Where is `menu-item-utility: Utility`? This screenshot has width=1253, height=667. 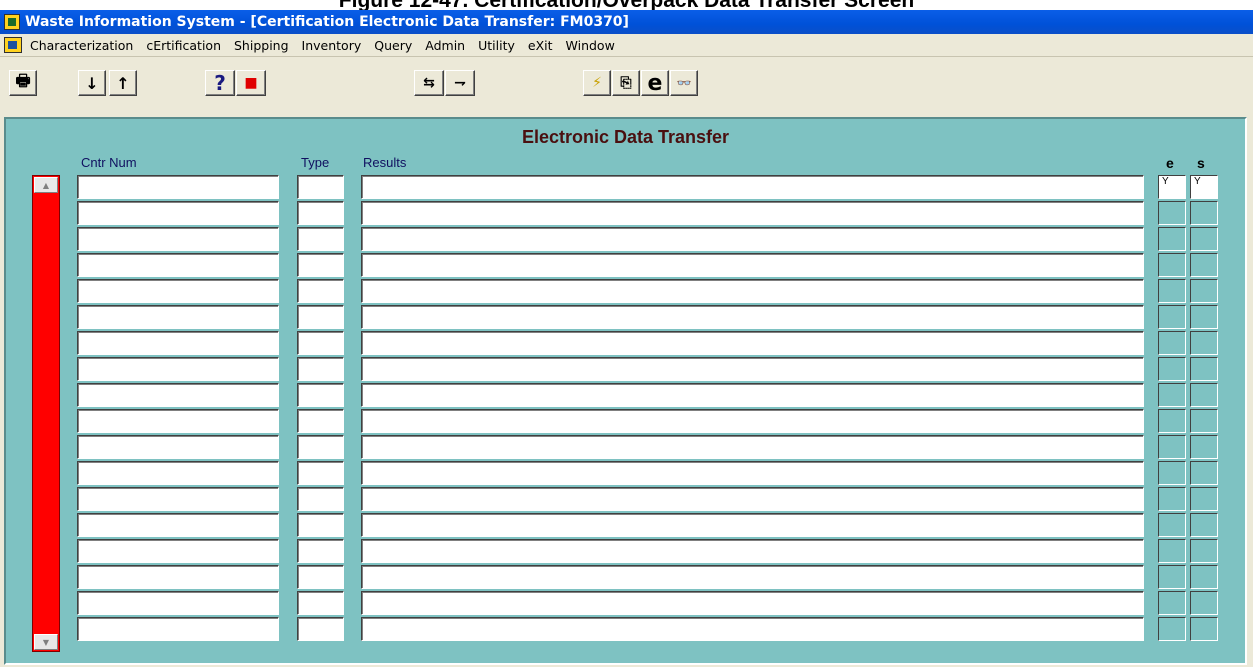
menu-item-utility: Utility is located at coordinates (496, 45).